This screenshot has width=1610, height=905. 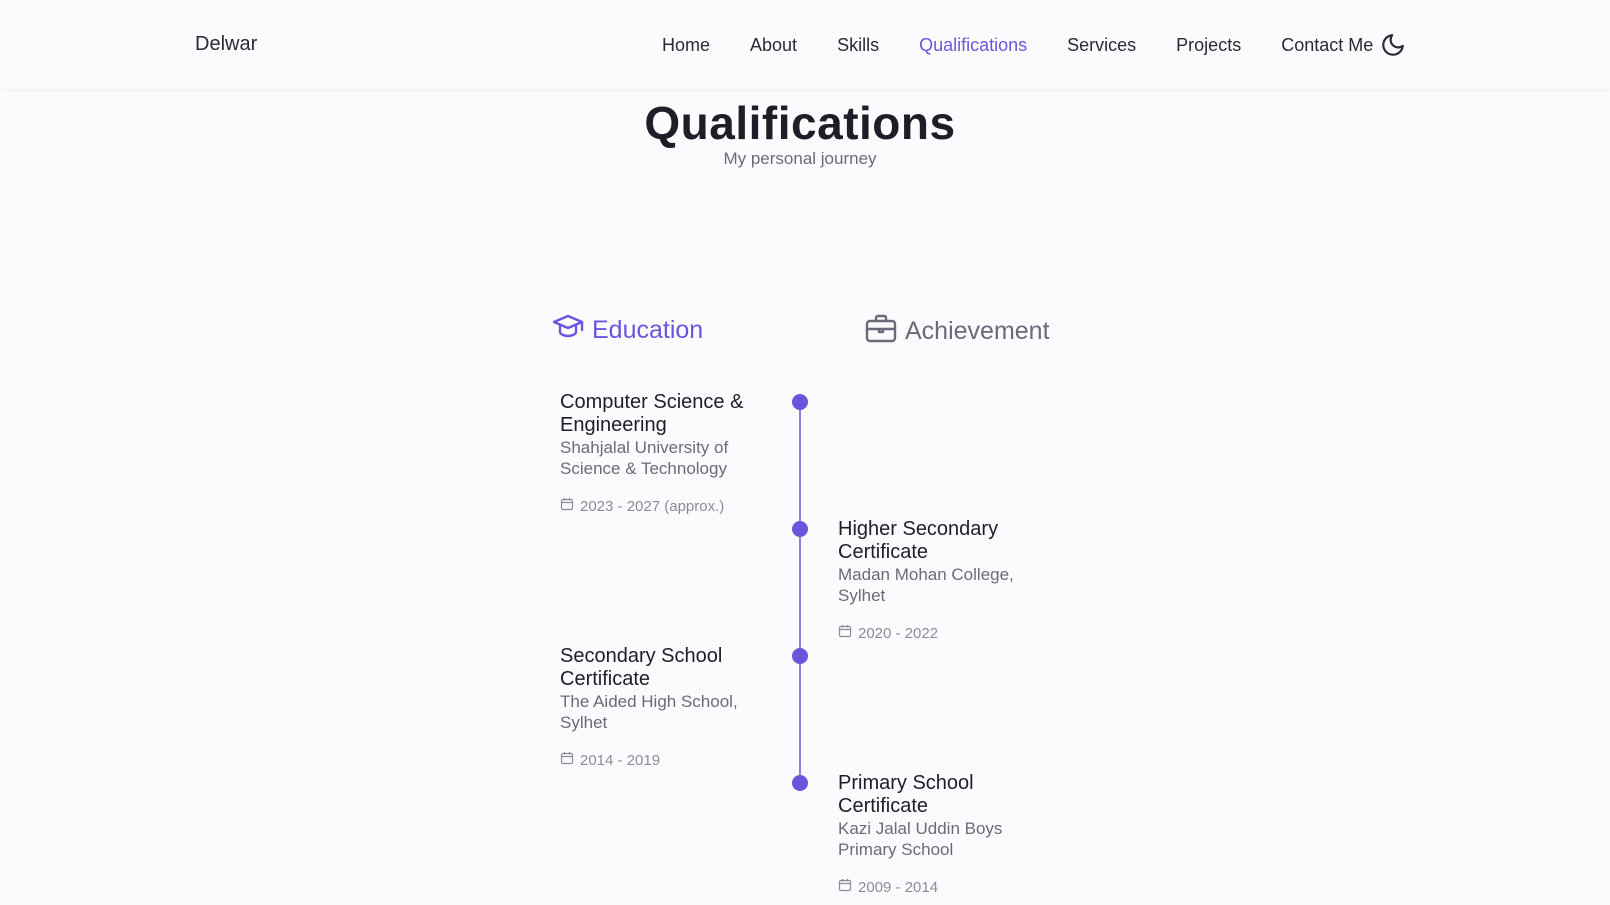 I want to click on nav-item-qualifications: Qualifications, so click(x=973, y=45).